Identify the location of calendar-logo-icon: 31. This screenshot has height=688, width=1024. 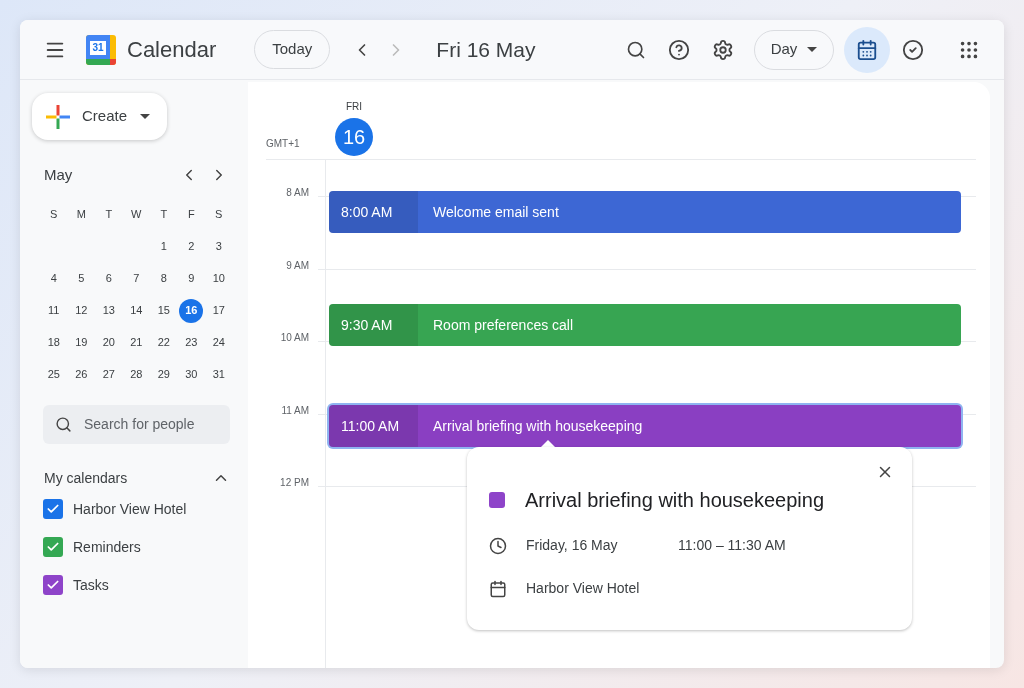
(101, 49).